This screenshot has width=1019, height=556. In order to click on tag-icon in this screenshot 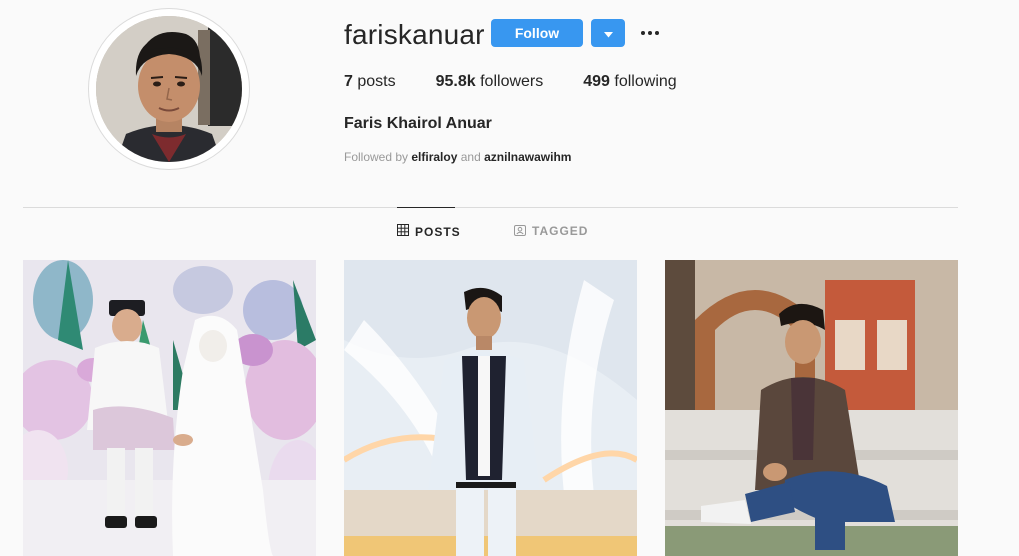, I will do `click(520, 231)`.